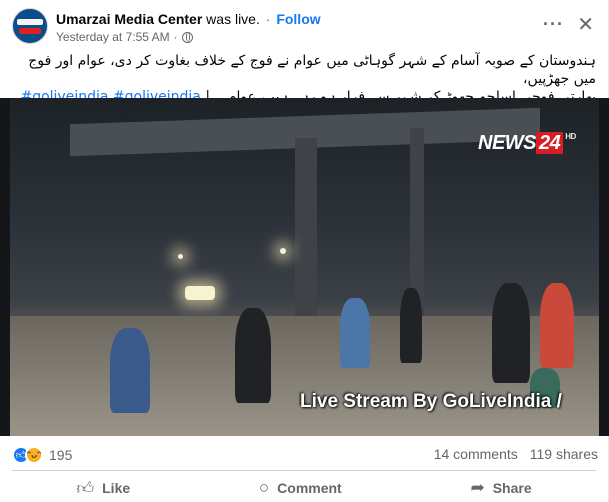 The width and height of the screenshot is (609, 502). What do you see at coordinates (304, 470) in the screenshot?
I see `actions-divider` at bounding box center [304, 470].